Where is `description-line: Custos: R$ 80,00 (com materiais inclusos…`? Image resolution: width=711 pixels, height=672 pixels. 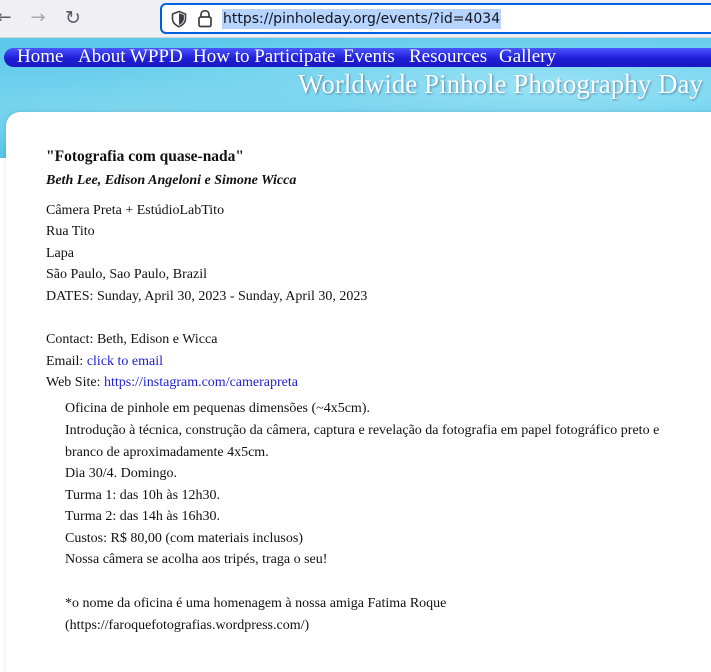 description-line: Custos: R$ 80,00 (com materiais inclusos… is located at coordinates (184, 538).